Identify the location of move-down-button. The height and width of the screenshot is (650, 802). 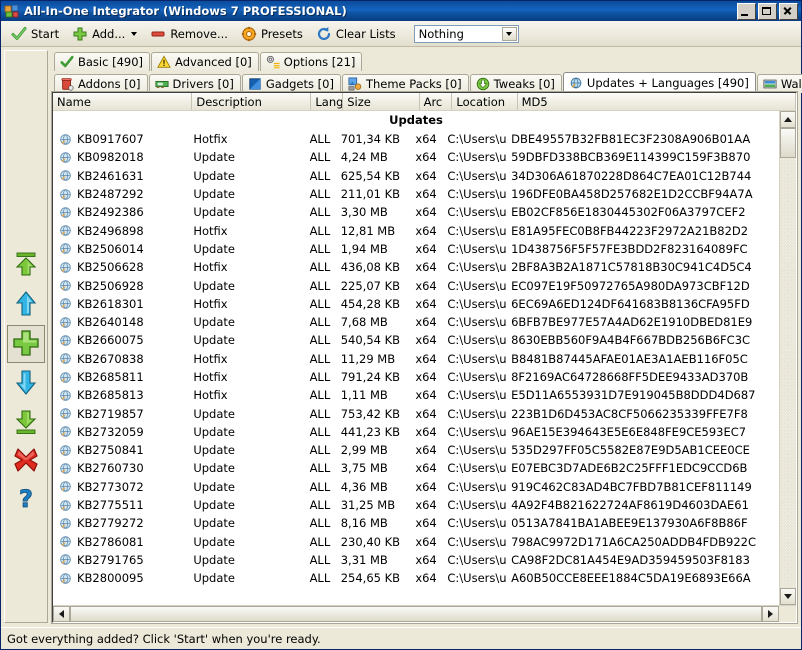
(26, 383).